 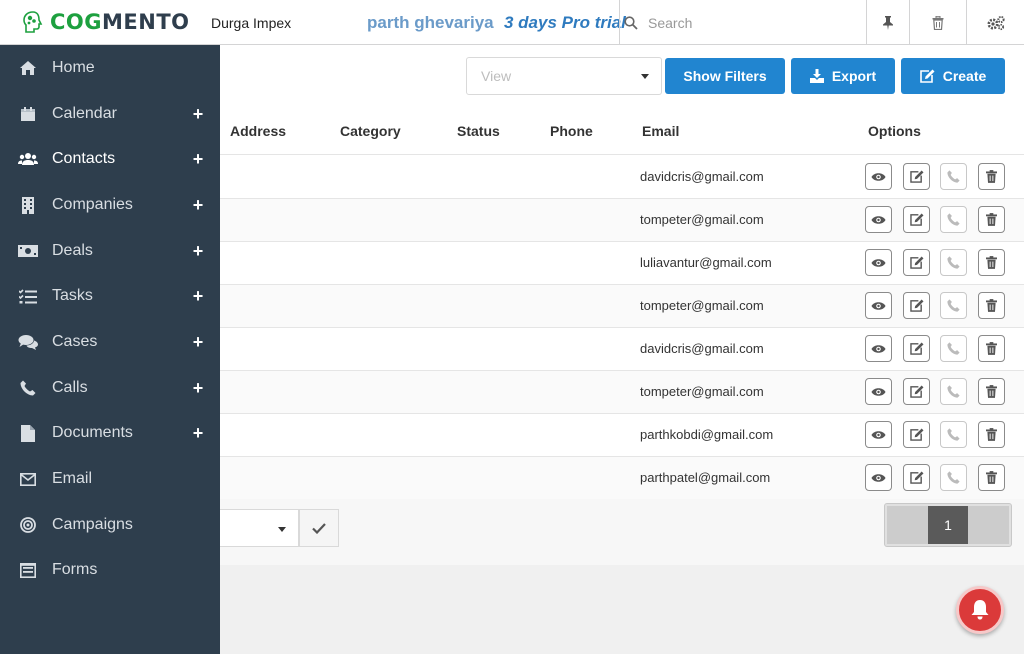 What do you see at coordinates (980, 610) in the screenshot?
I see `notification-button` at bounding box center [980, 610].